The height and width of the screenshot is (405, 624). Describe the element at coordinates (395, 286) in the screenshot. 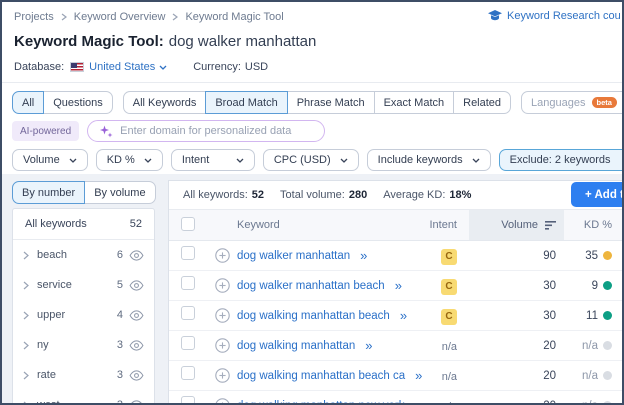

I see `table-row: dog walker manhattan beach» C 30 9` at that location.